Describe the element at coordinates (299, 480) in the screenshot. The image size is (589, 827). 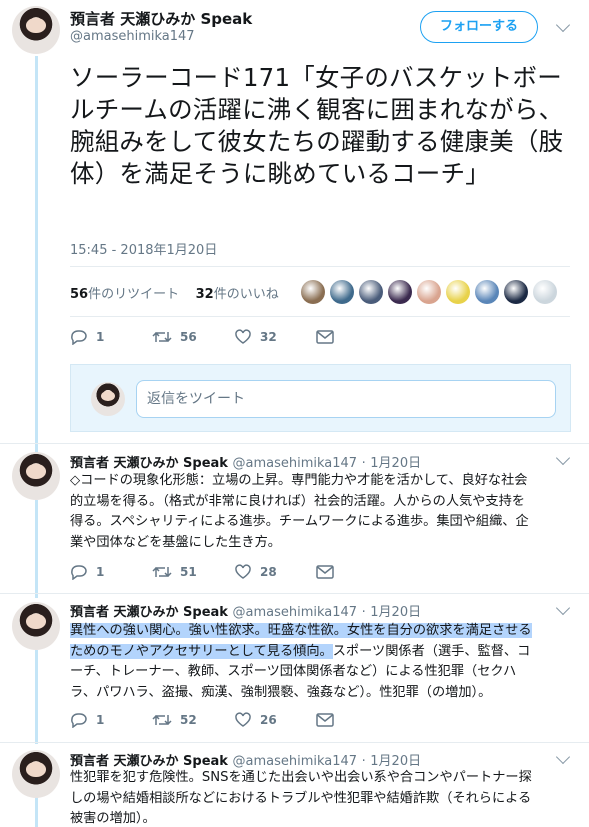
I see `text-line: ◇コードの現象化形態：立場の上昇。専門能力や才能を活かして、良好な社会` at that location.